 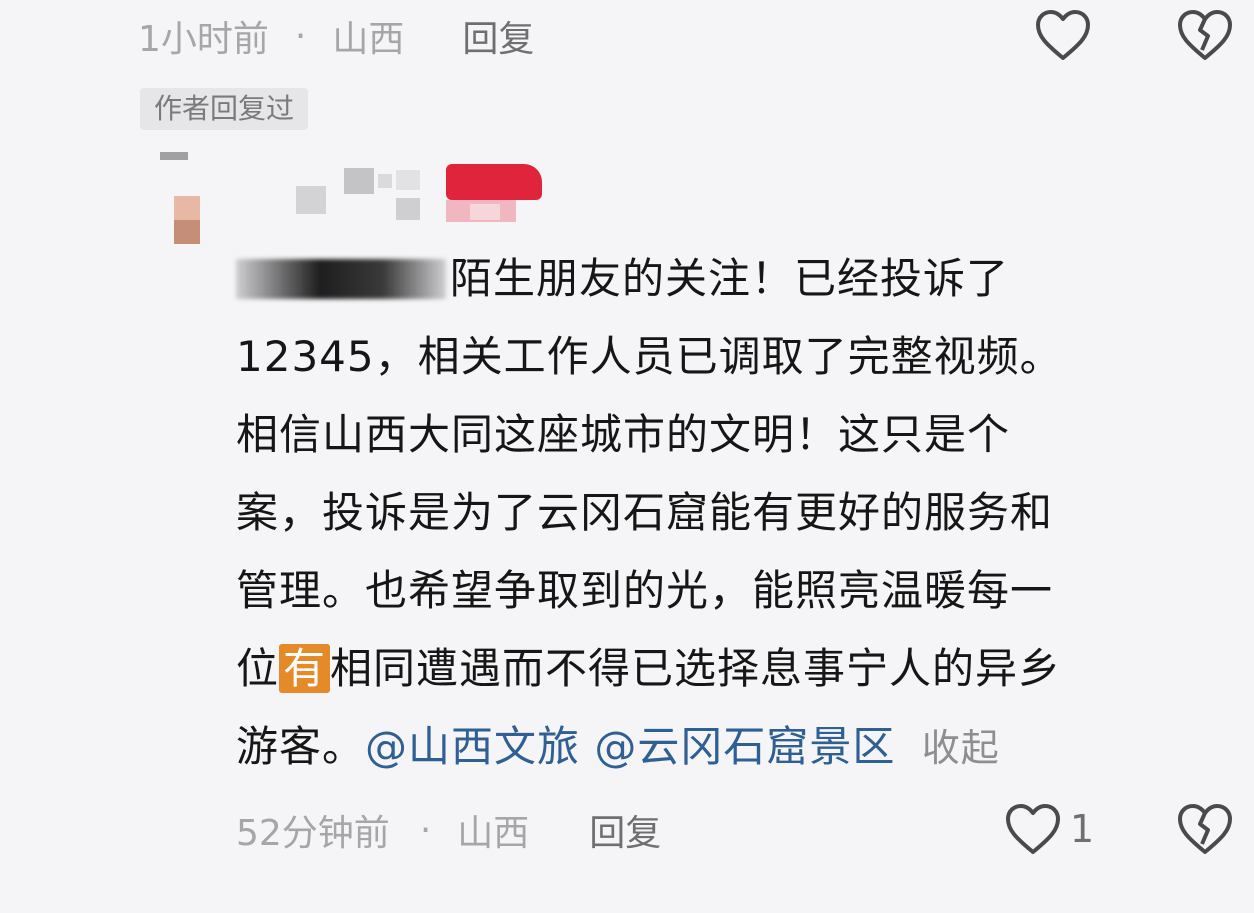 I want to click on comment-line-text: 相同遭遇而不得已选择息事宁人的异乡, so click(x=696, y=668).